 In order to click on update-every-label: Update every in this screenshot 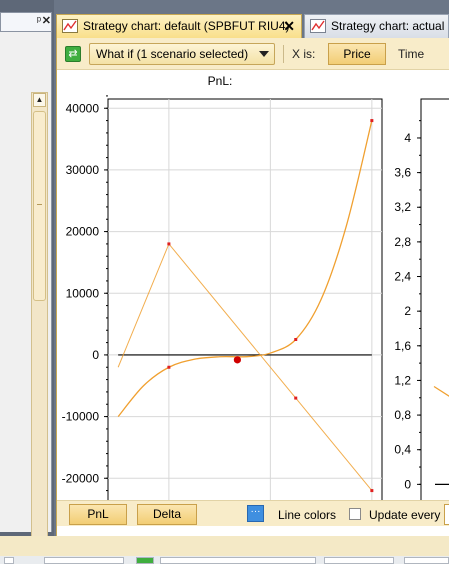, I will do `click(405, 515)`.